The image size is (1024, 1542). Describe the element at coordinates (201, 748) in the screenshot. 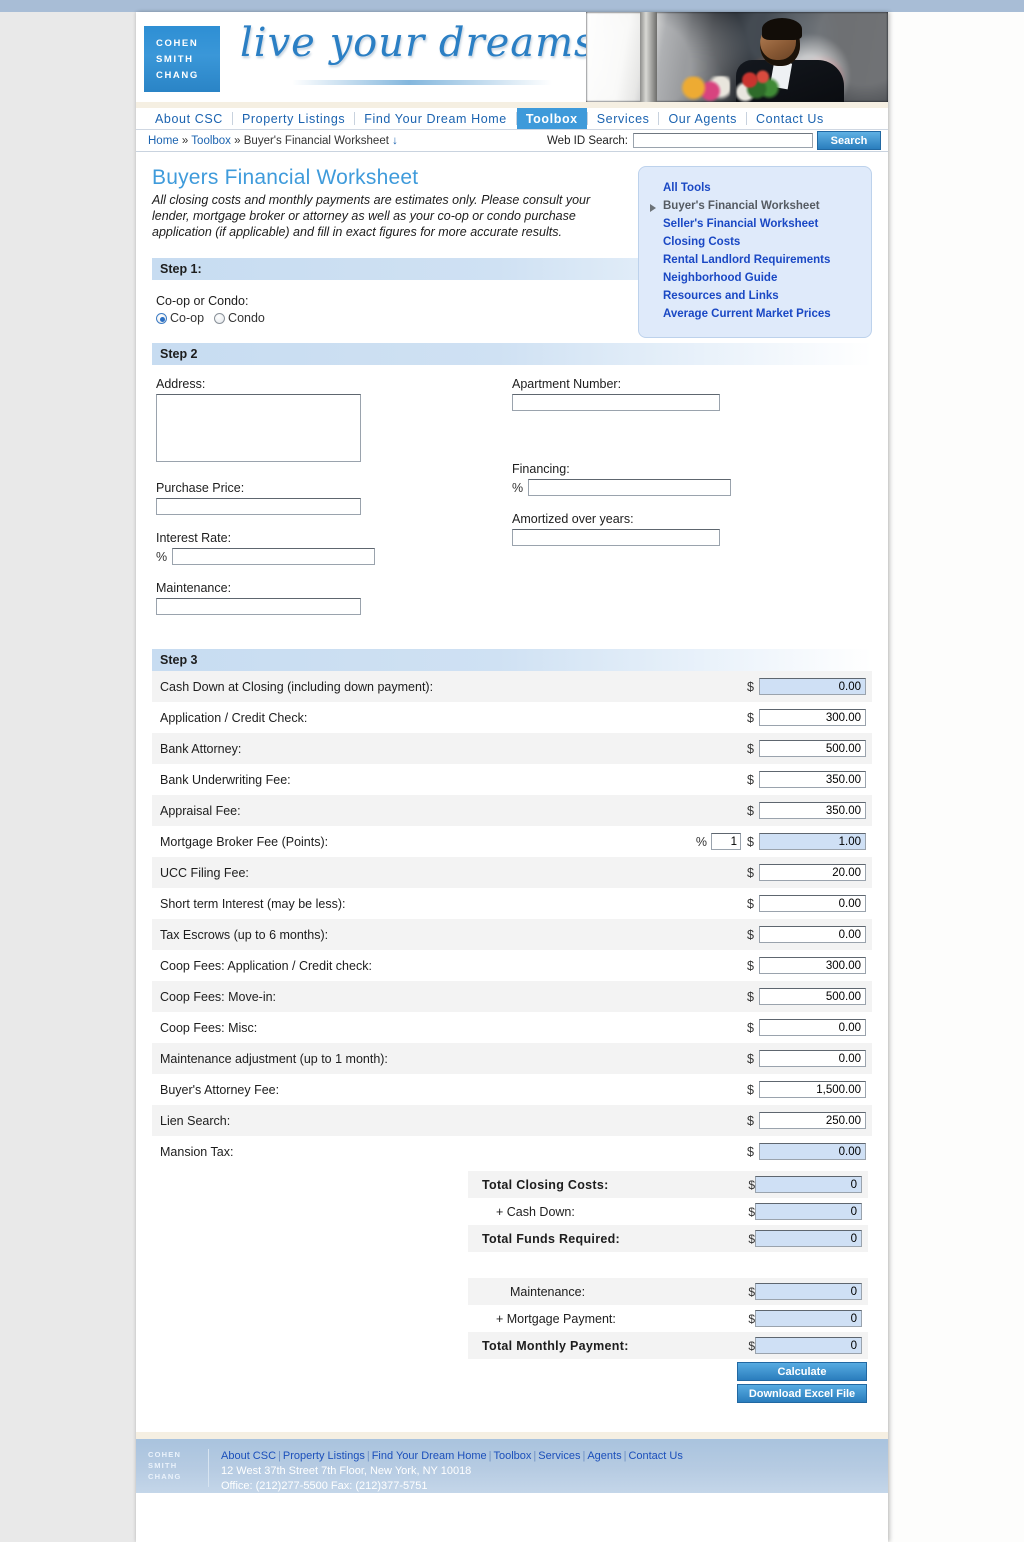

I see `row-label: Bank Attorney:` at that location.